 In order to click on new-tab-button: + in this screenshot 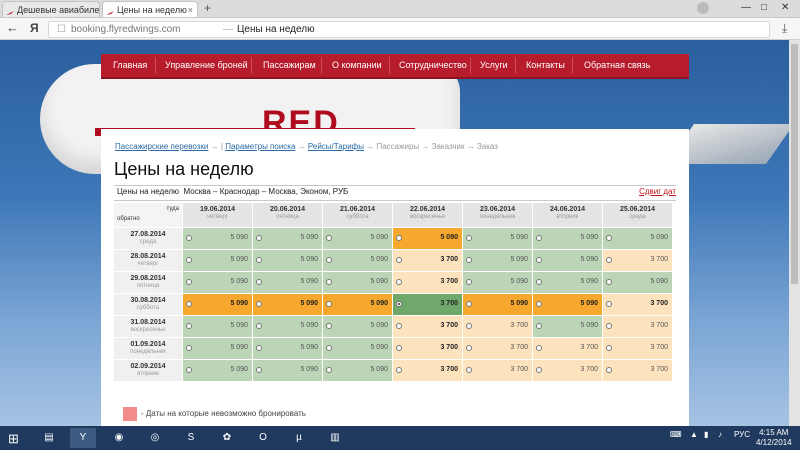, I will do `click(207, 8)`.